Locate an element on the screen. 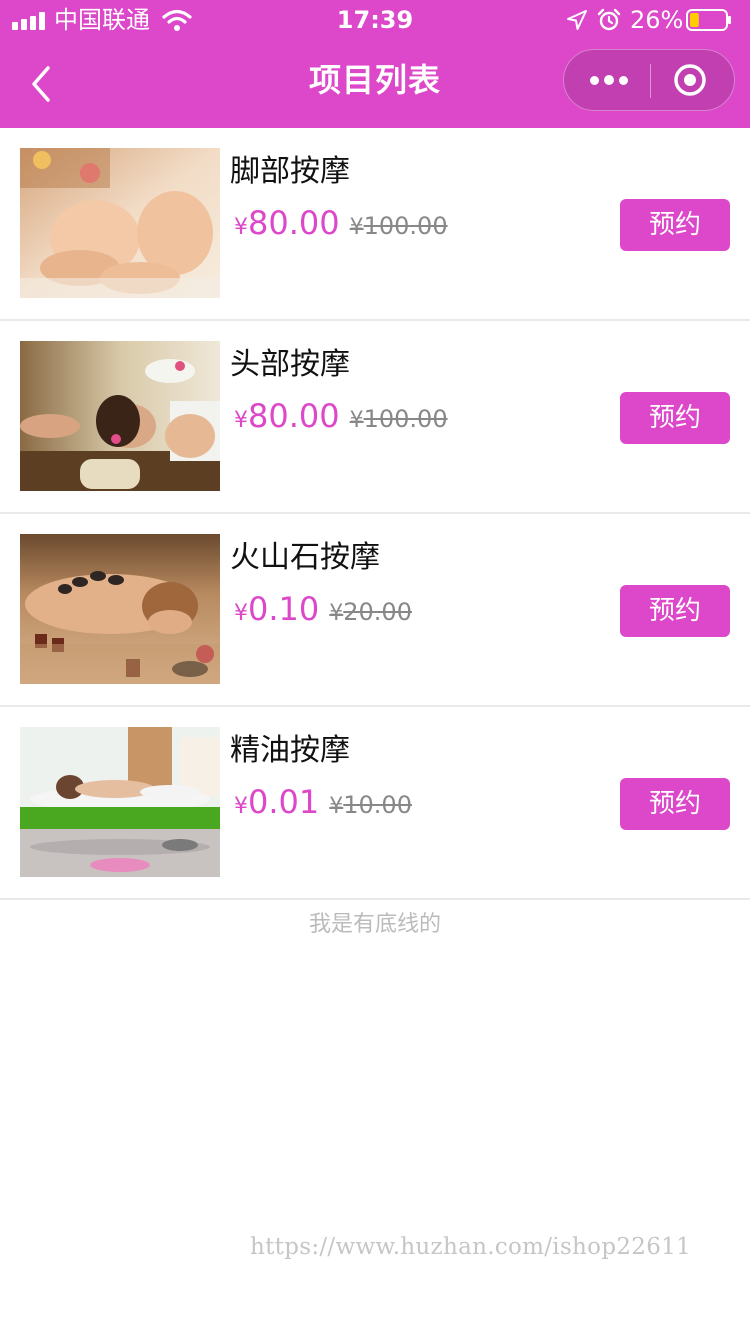 The image size is (750, 1334). capsule-divider is located at coordinates (650, 81).